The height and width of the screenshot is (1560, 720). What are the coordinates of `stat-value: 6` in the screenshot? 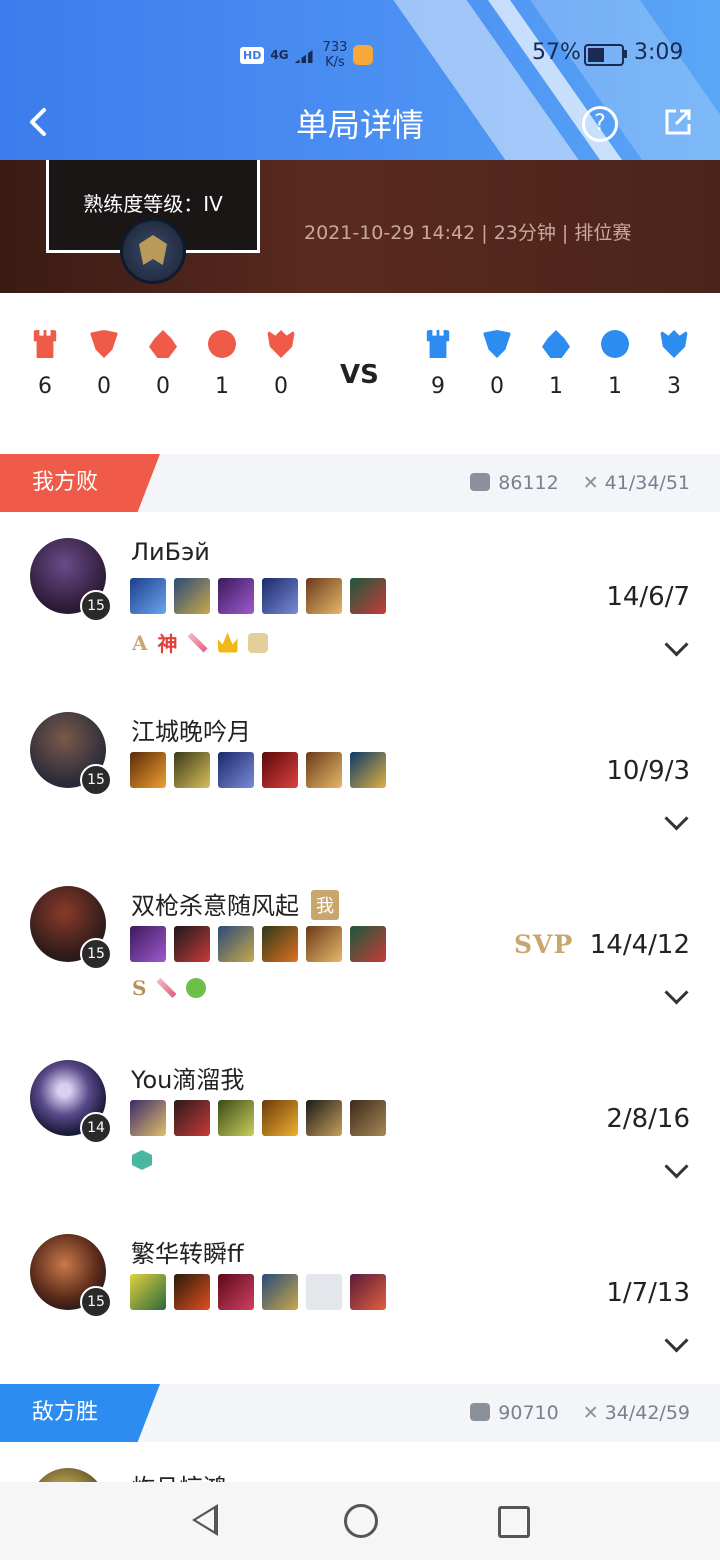 It's located at (45, 386).